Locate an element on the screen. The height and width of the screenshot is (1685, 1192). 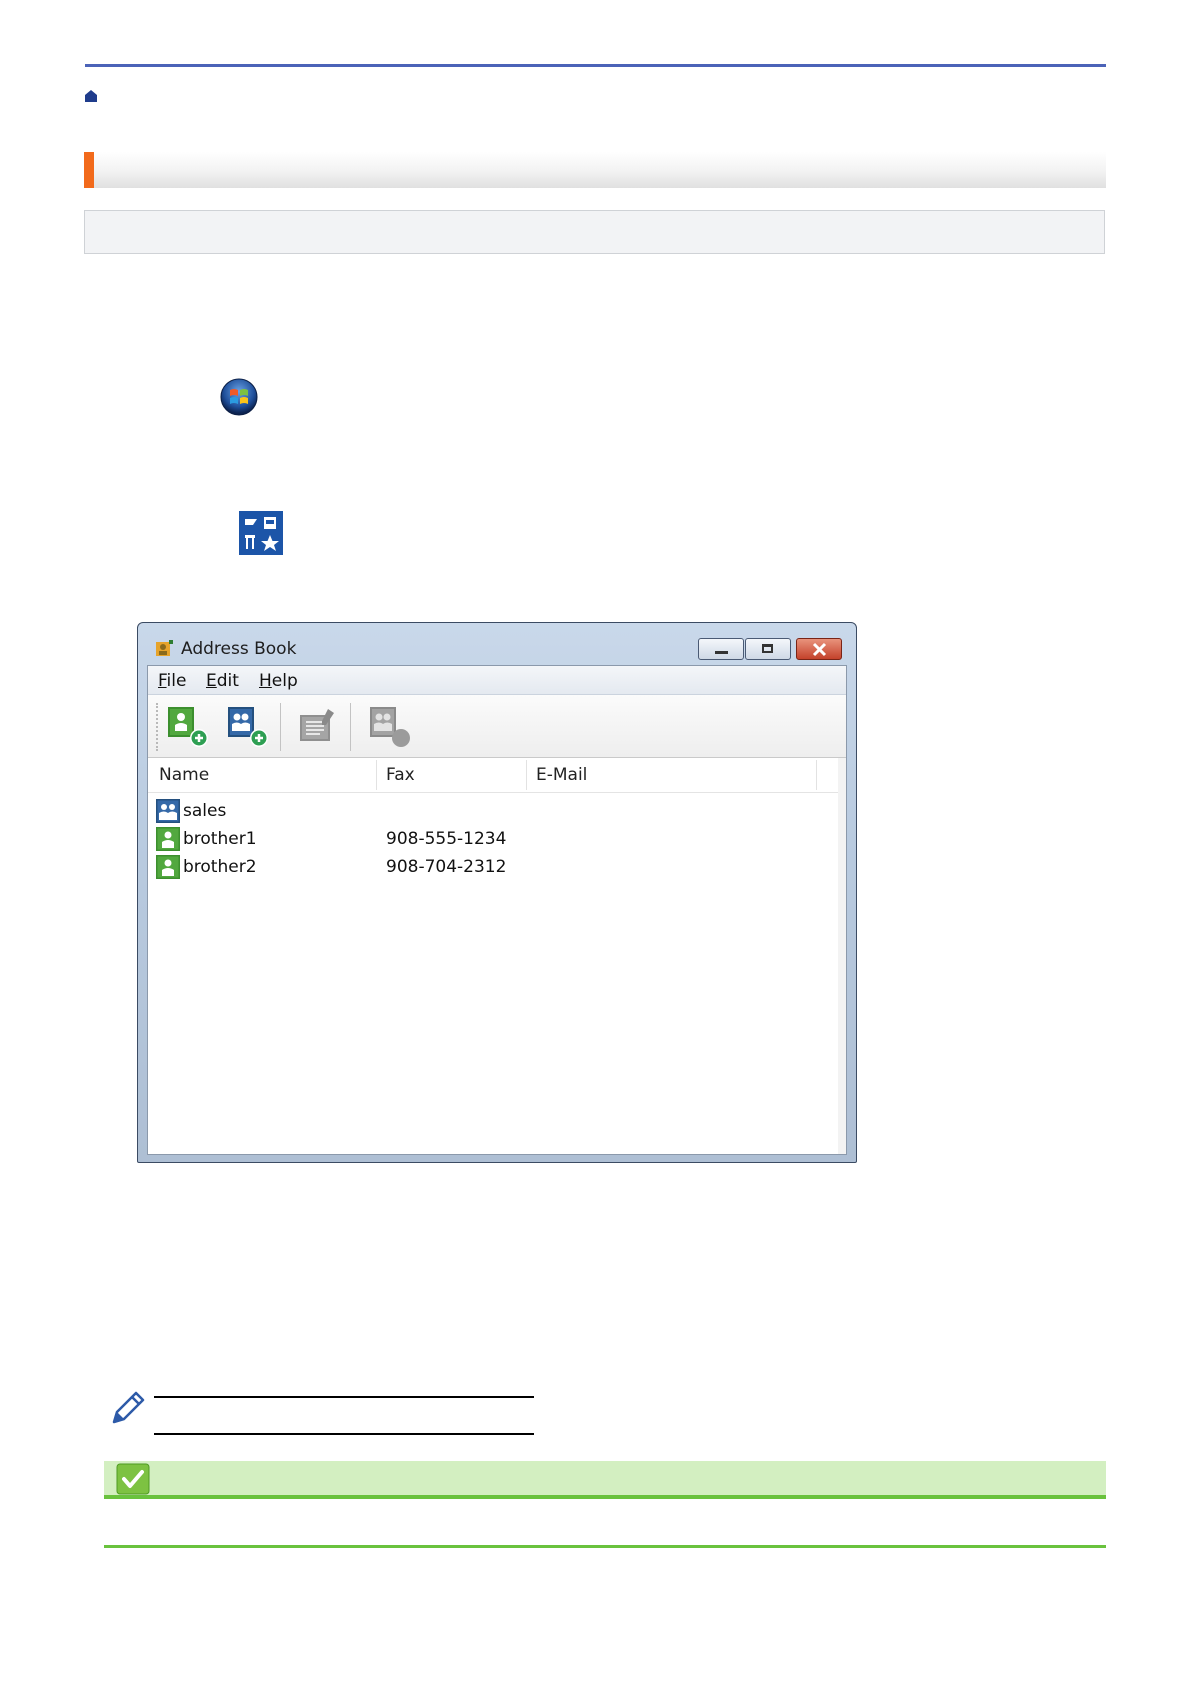
close-button is located at coordinates (819, 649).